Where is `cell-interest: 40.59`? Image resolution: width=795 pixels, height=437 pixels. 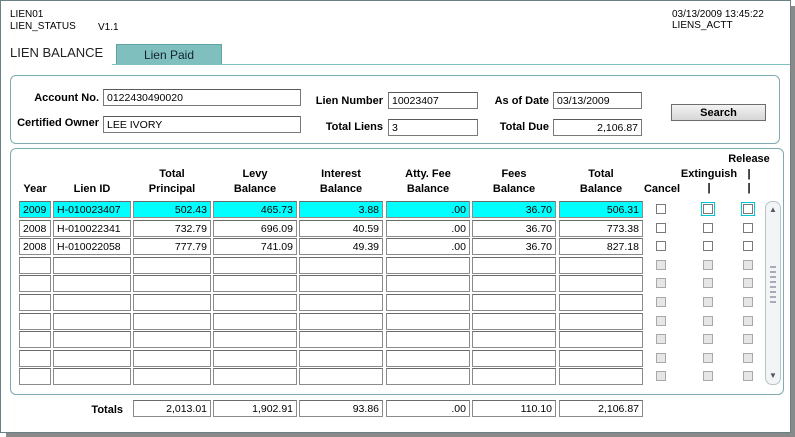
cell-interest: 40.59 is located at coordinates (341, 228).